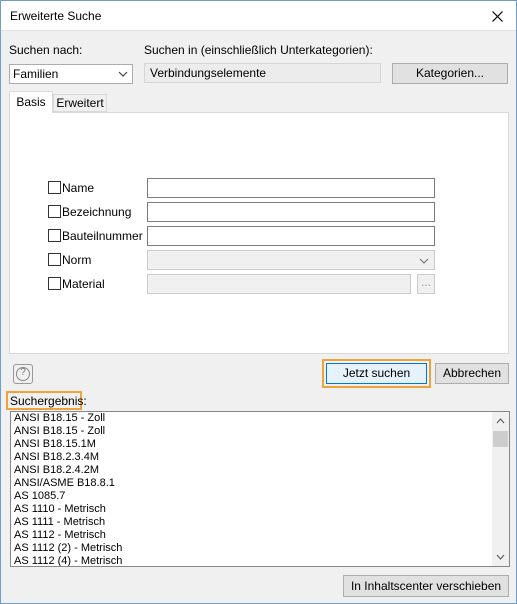 The image size is (517, 604). Describe the element at coordinates (260, 483) in the screenshot. I see `list-item: ANSI/ASME B18.8.1` at that location.